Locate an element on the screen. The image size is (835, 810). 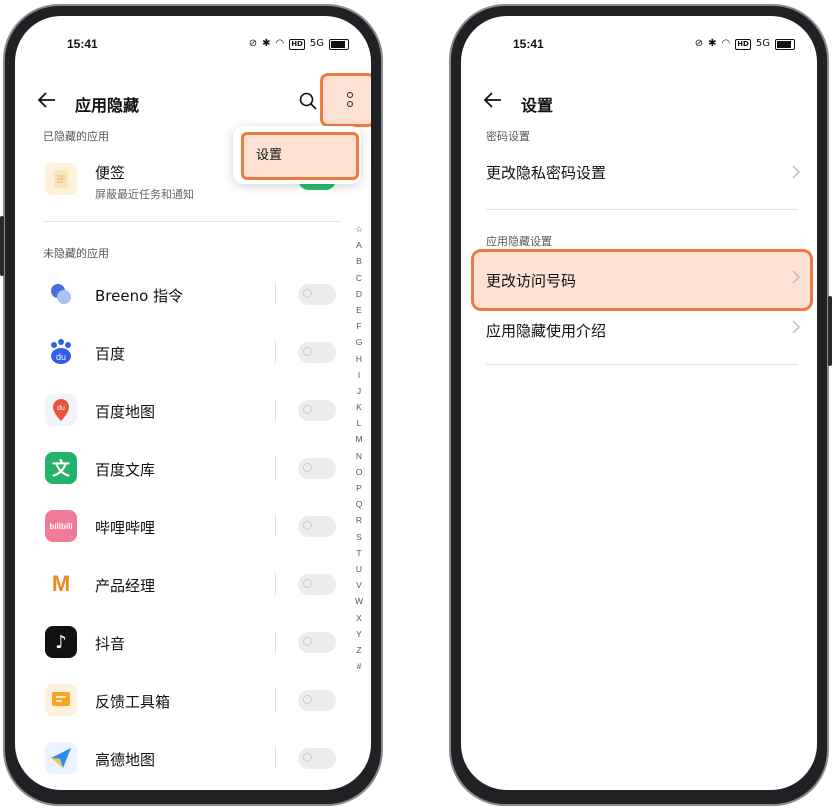
index-letter: # is located at coordinates (359, 666).